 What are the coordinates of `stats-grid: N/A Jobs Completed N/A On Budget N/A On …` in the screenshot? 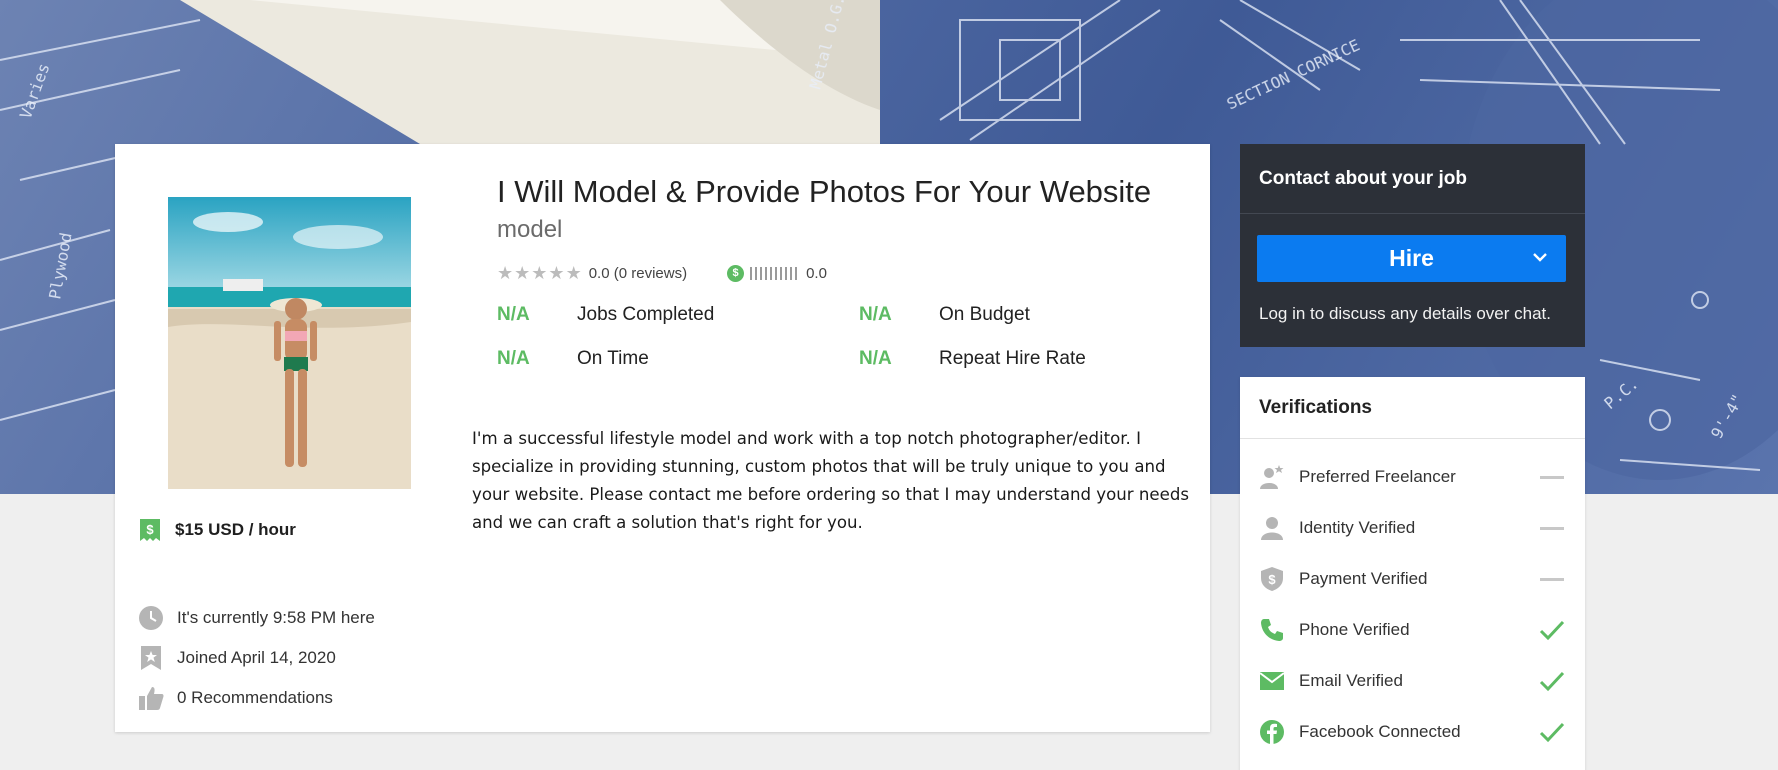 It's located at (817, 337).